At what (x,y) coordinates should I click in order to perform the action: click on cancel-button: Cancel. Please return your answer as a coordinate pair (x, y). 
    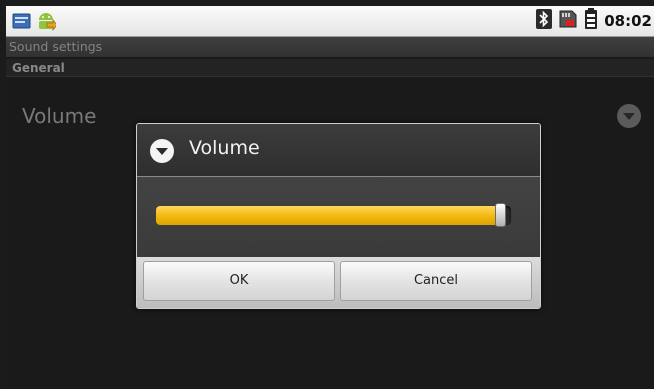
    Looking at the image, I should click on (436, 281).